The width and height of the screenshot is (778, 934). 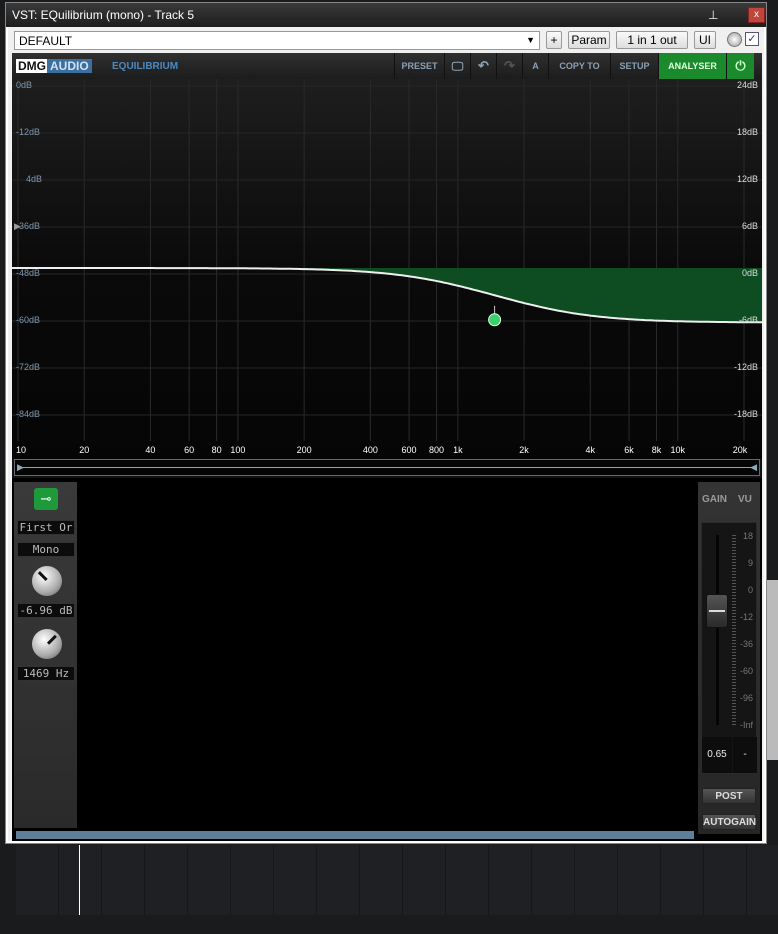 What do you see at coordinates (745, 755) in the screenshot?
I see `vu-value: -` at bounding box center [745, 755].